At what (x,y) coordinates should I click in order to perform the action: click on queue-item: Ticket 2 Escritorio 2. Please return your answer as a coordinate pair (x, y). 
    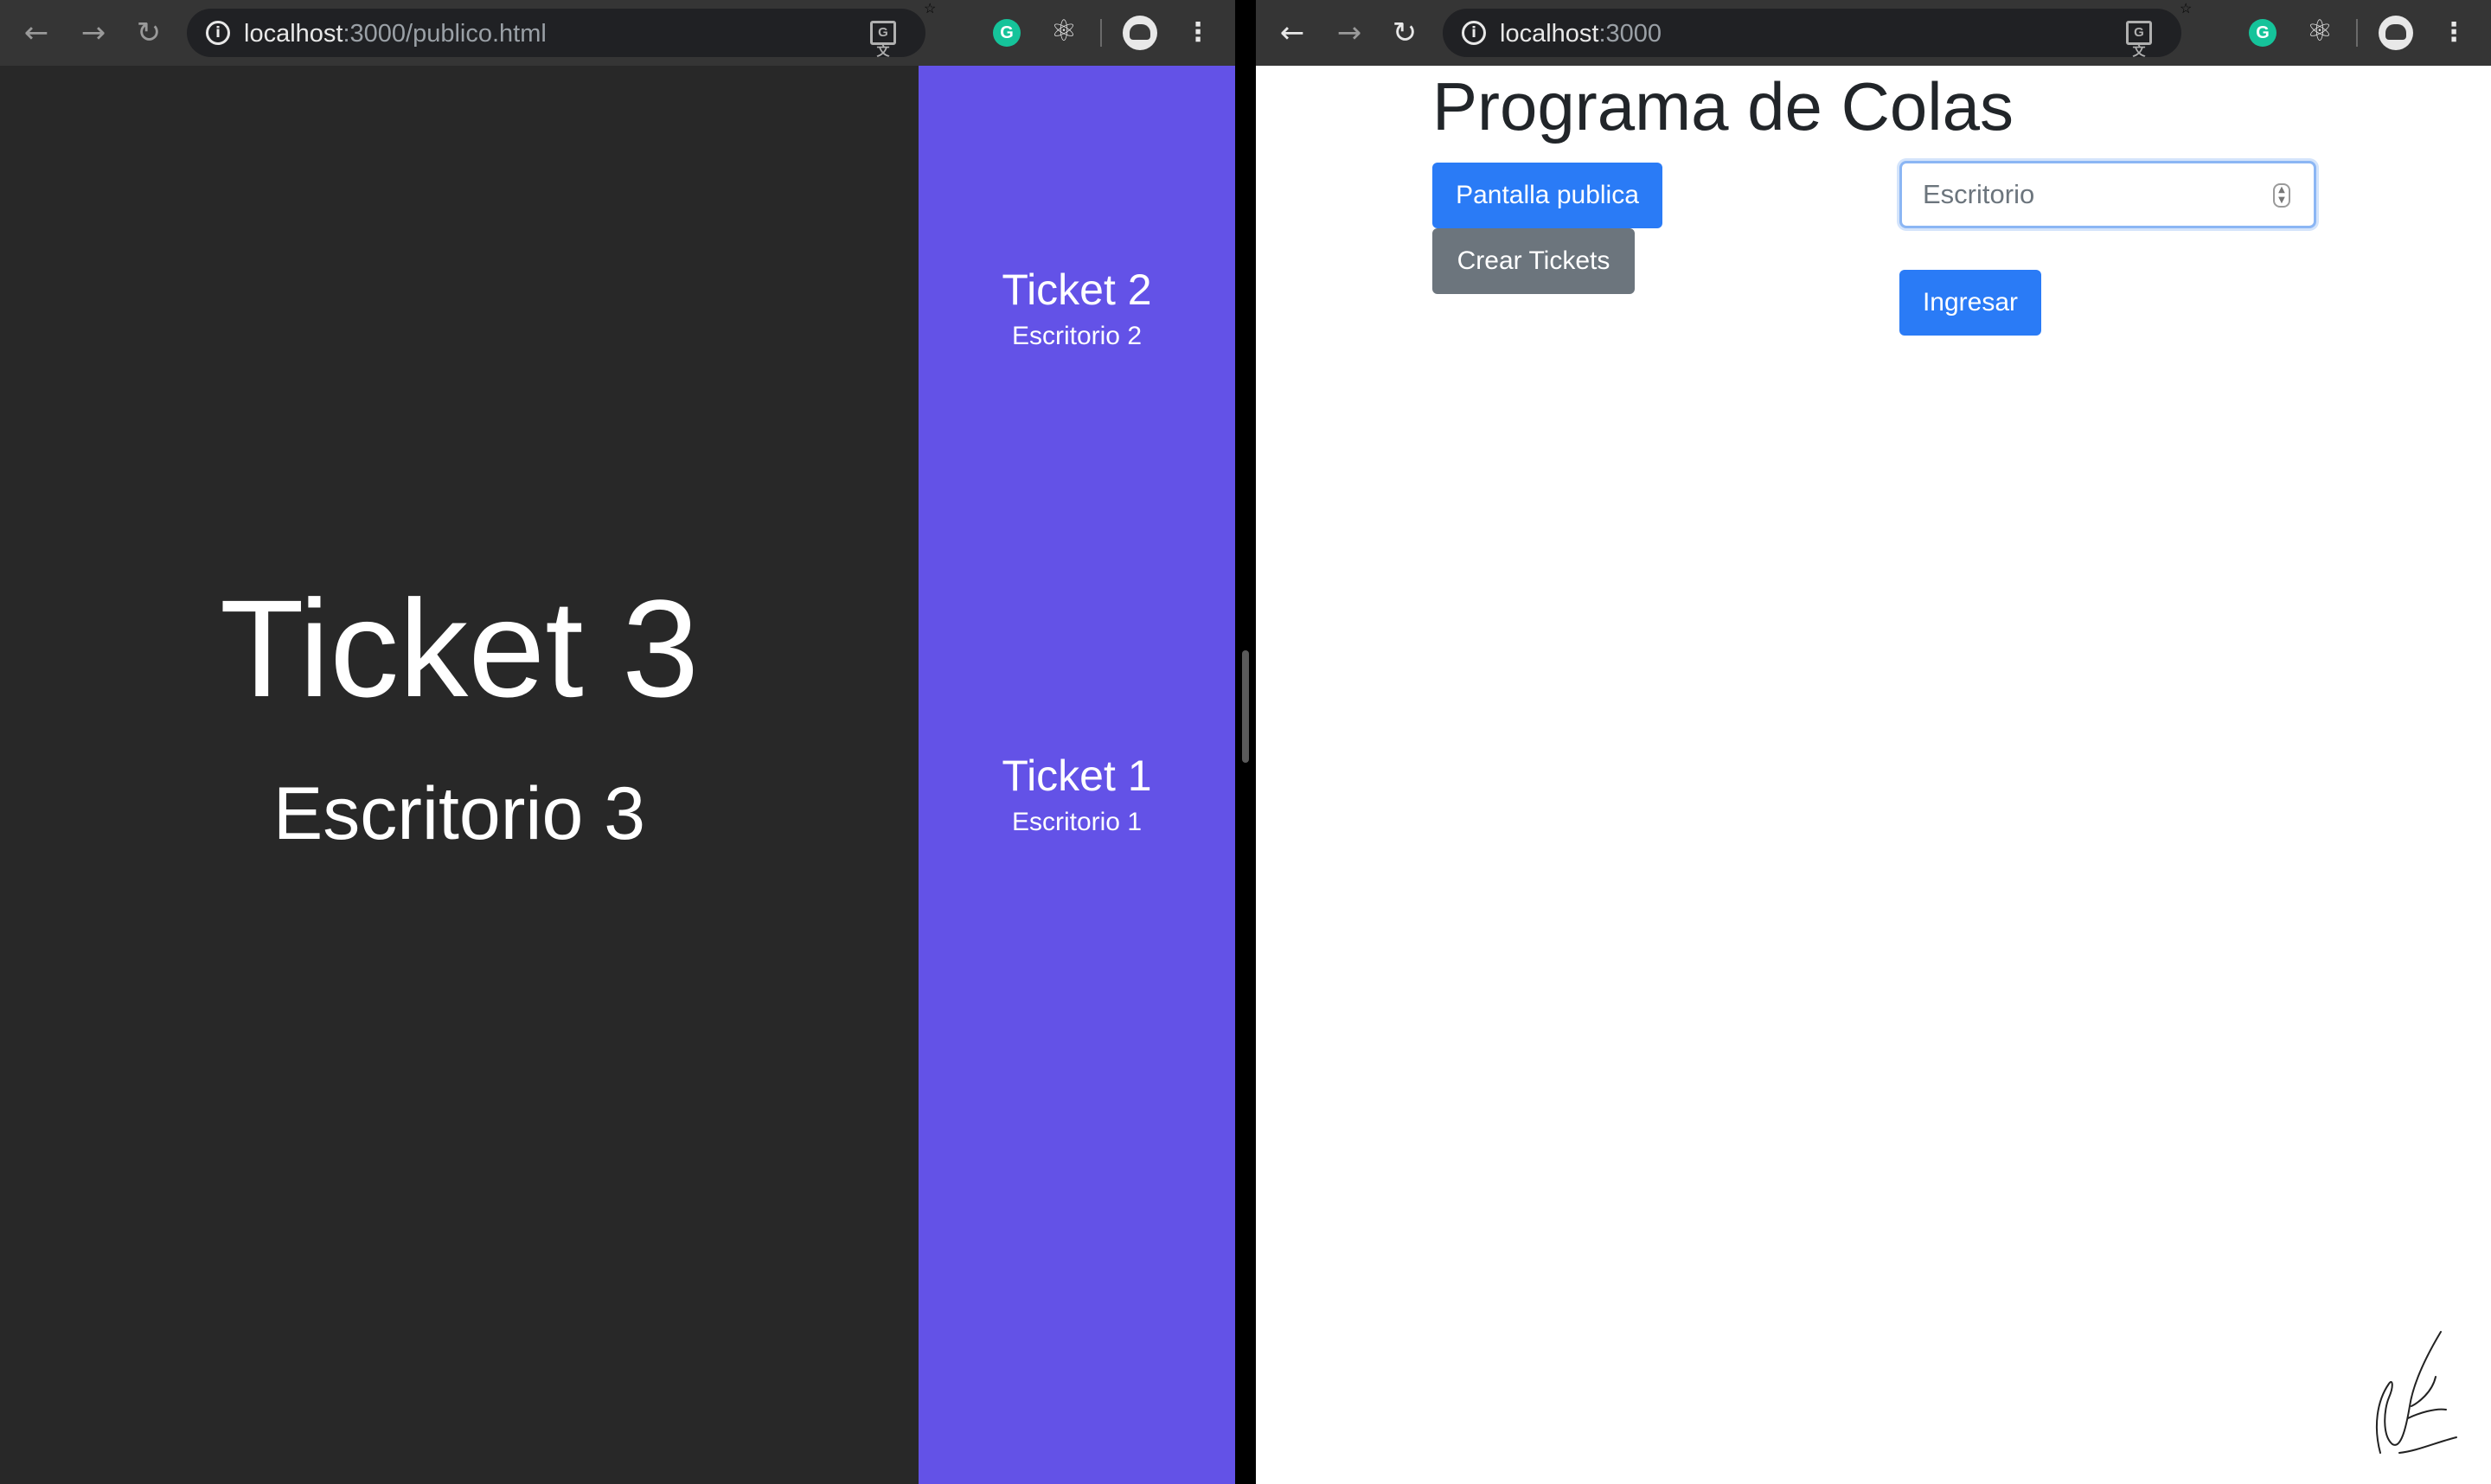
    Looking at the image, I should click on (1077, 309).